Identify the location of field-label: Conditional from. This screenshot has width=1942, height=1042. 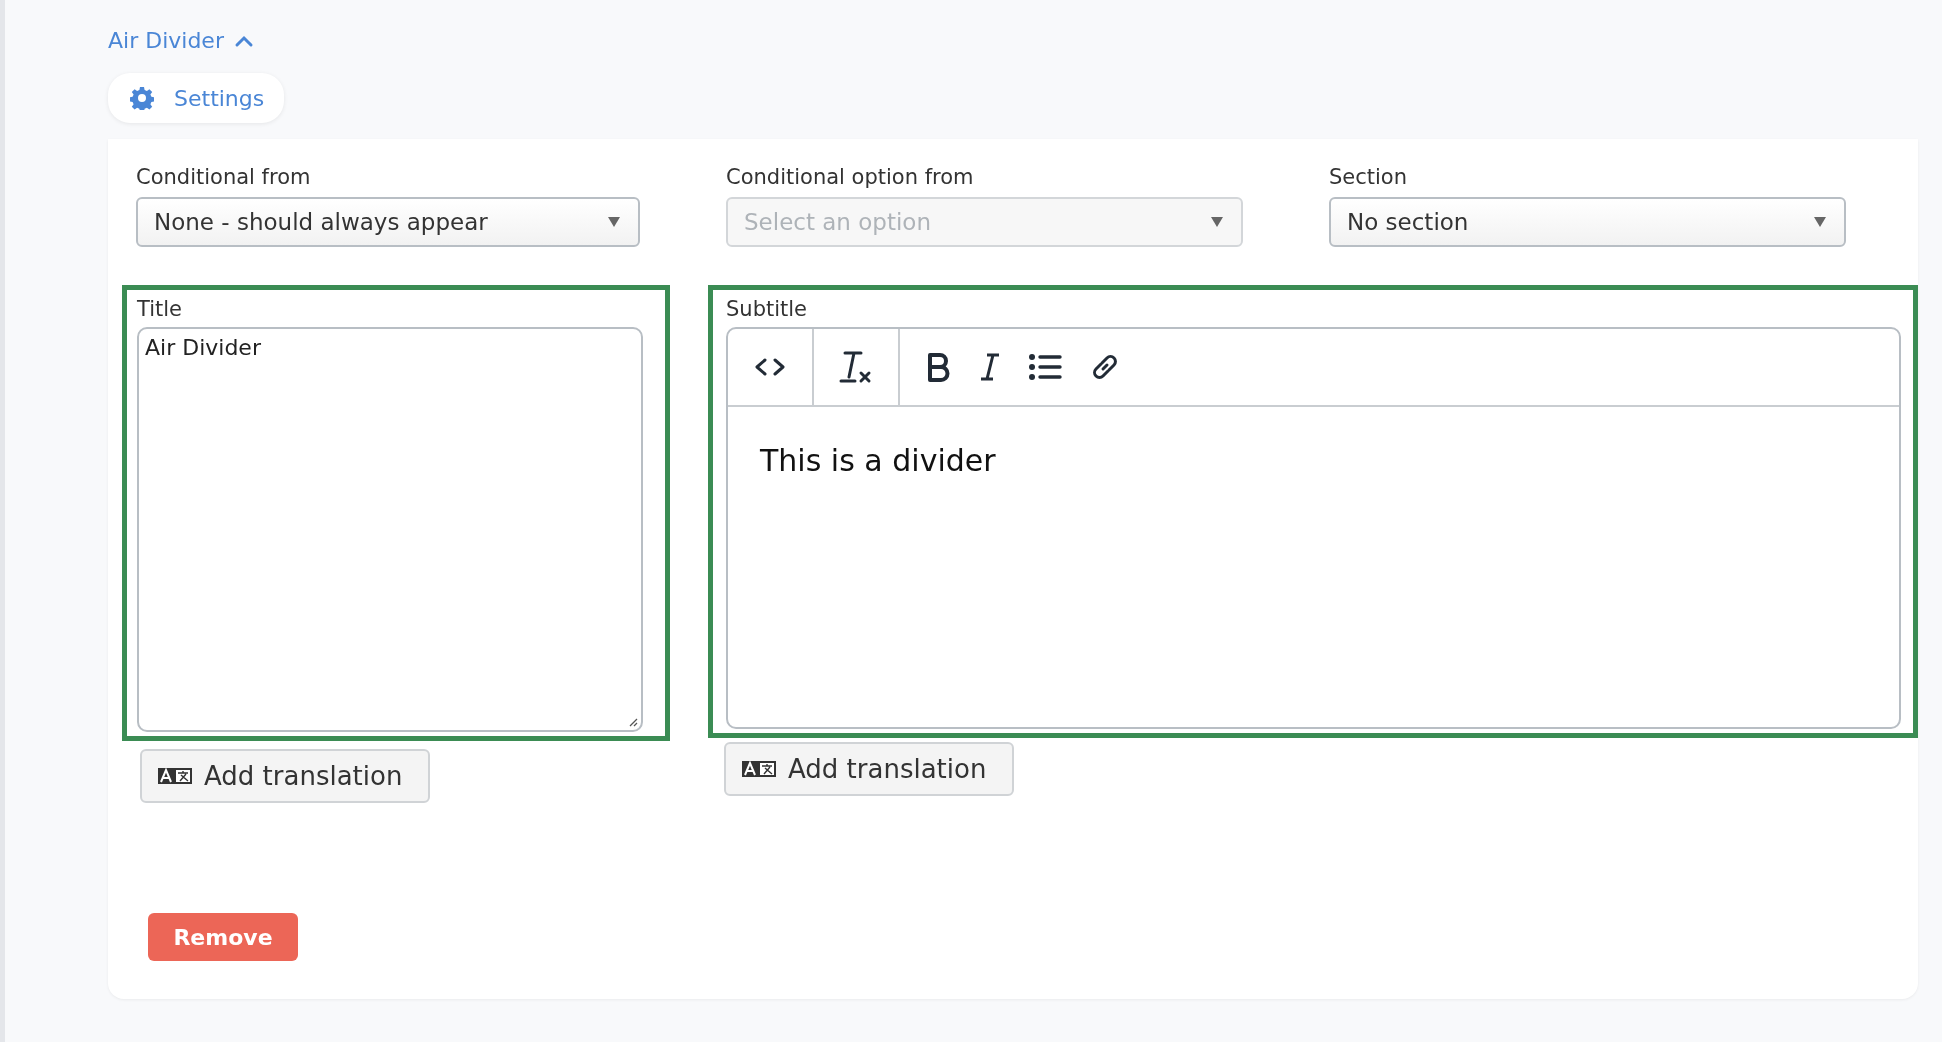
(224, 177).